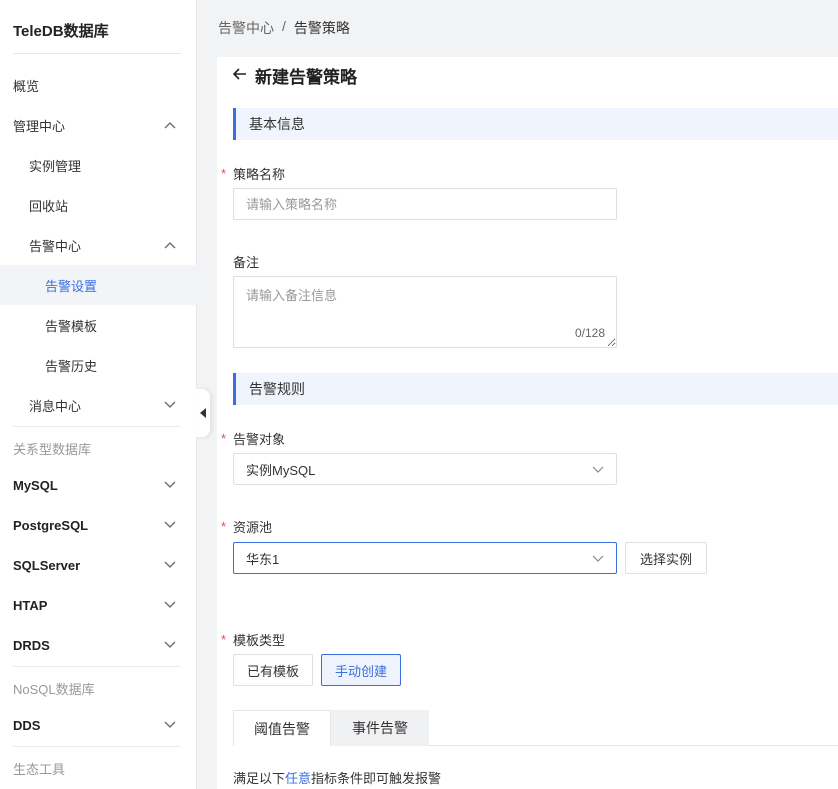 The image size is (838, 789). Describe the element at coordinates (321, 28) in the screenshot. I see `breadcrumb-current: 告警策略` at that location.